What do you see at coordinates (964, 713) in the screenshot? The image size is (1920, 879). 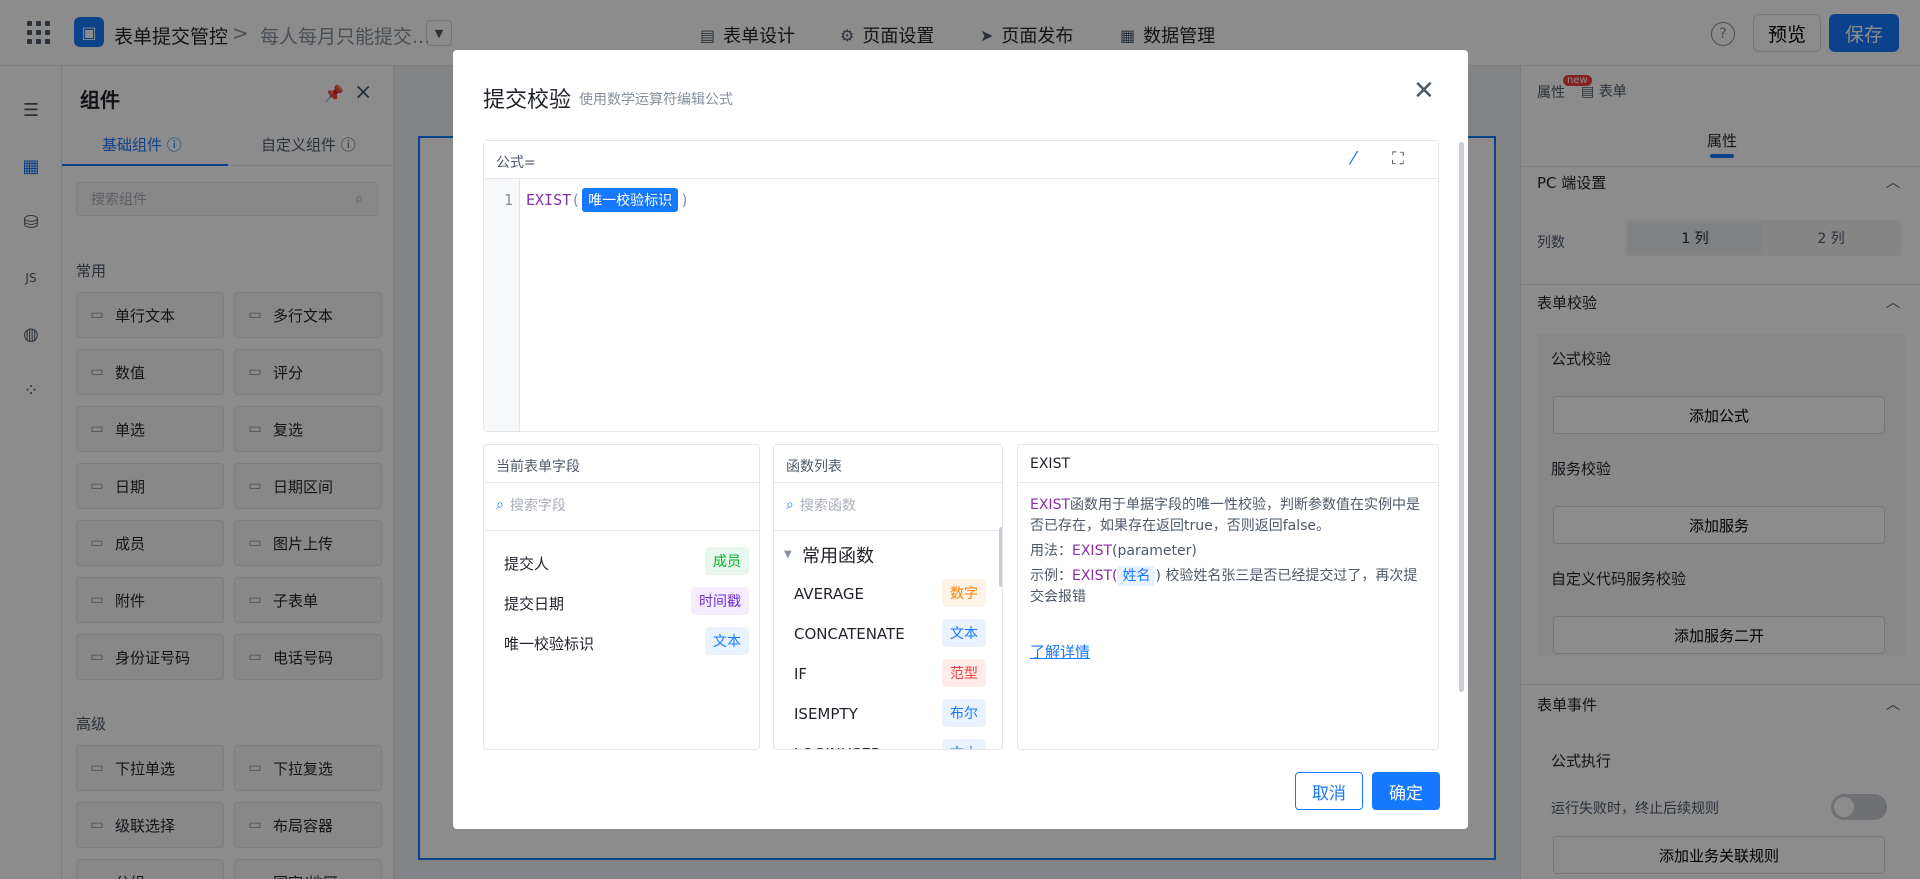 I see `function-type-tag: 布尔` at bounding box center [964, 713].